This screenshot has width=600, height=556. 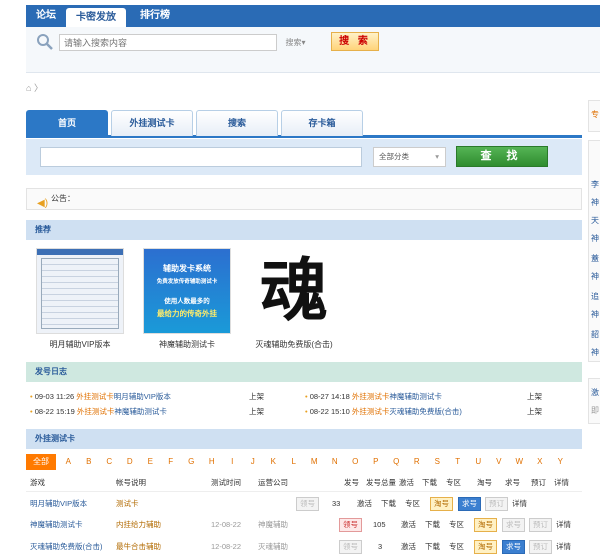 I want to click on tab-test-card: 外挂测试卡, so click(x=152, y=123).